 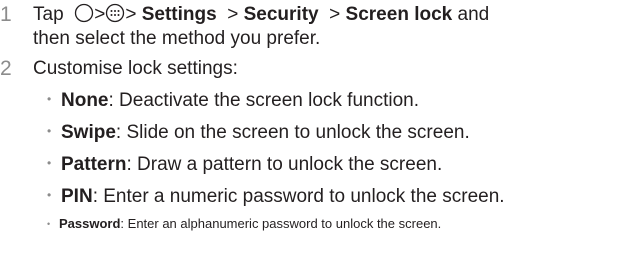 I want to click on option-term: Swipe, so click(x=88, y=132).